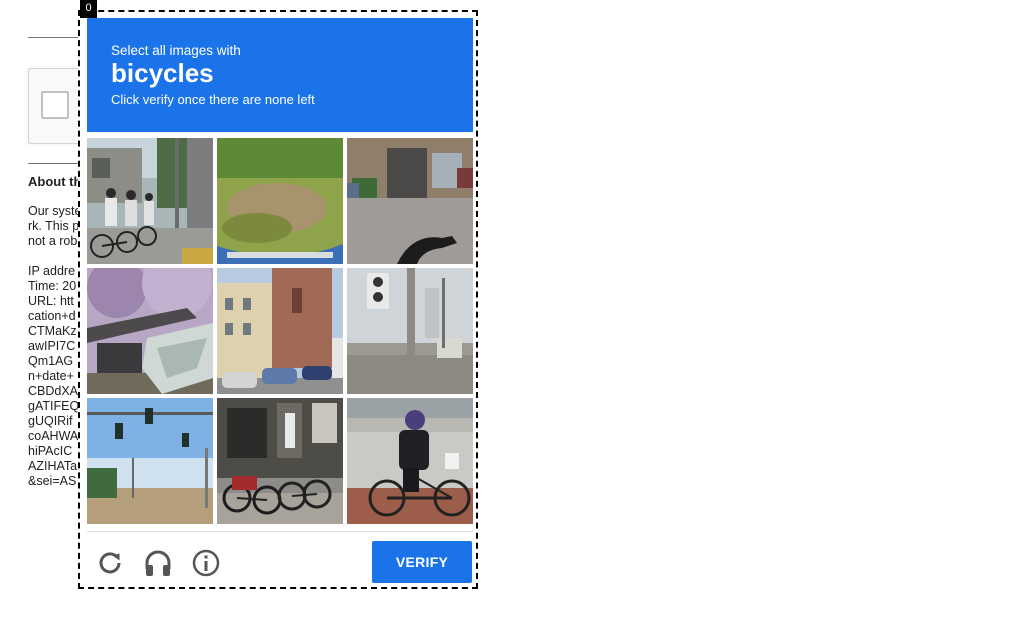 The image size is (1024, 629). Describe the element at coordinates (213, 99) in the screenshot. I see `instruction-suffix: Click verify once there are none left` at that location.